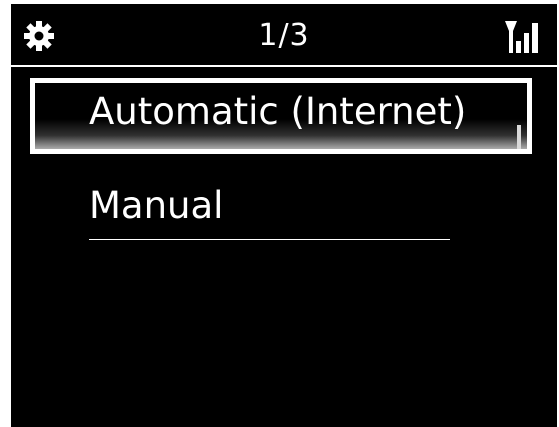  I want to click on header-divider, so click(284, 66).